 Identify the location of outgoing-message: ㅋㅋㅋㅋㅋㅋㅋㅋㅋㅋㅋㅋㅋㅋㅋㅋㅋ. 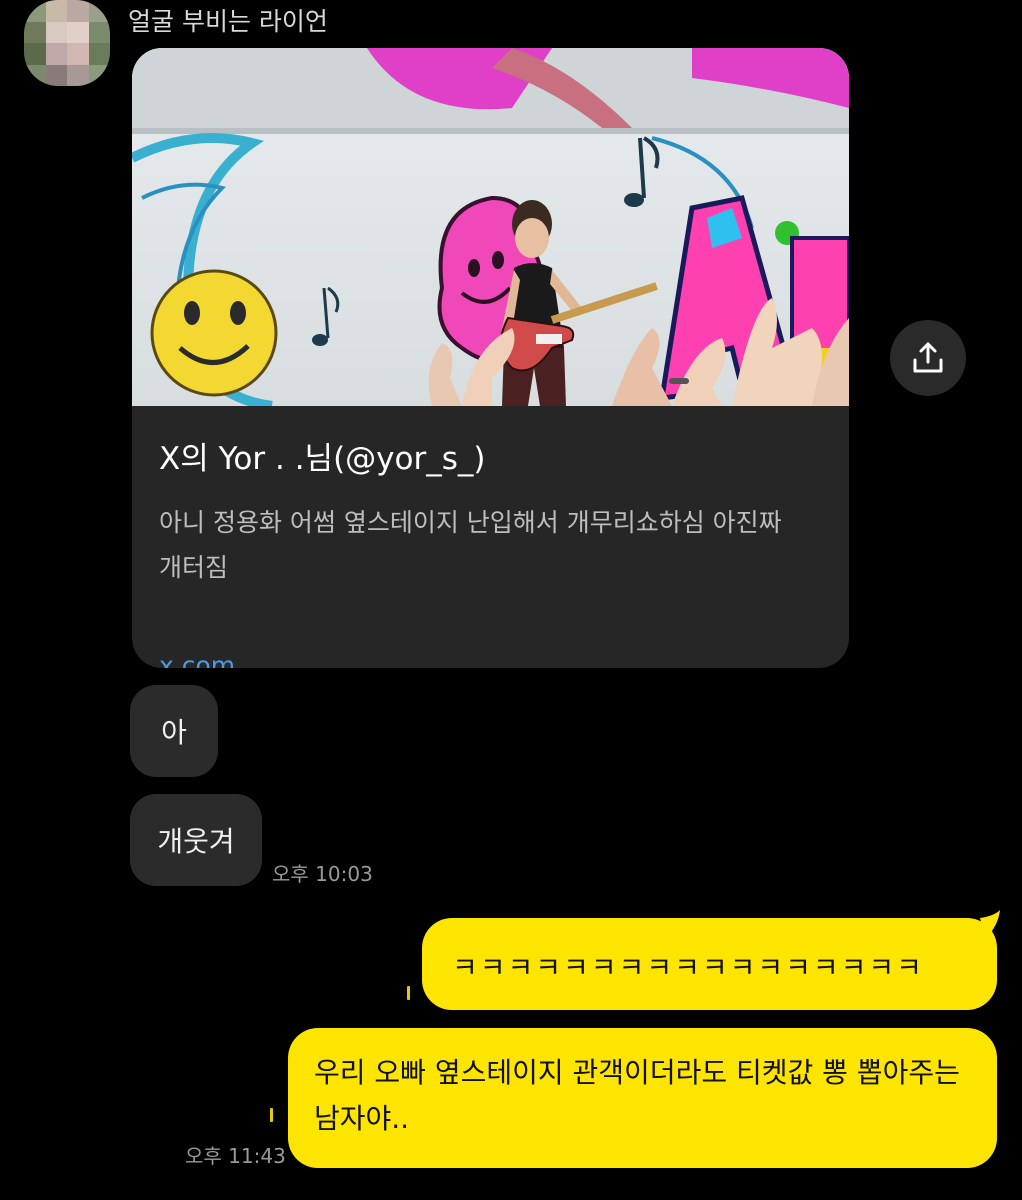
(709, 964).